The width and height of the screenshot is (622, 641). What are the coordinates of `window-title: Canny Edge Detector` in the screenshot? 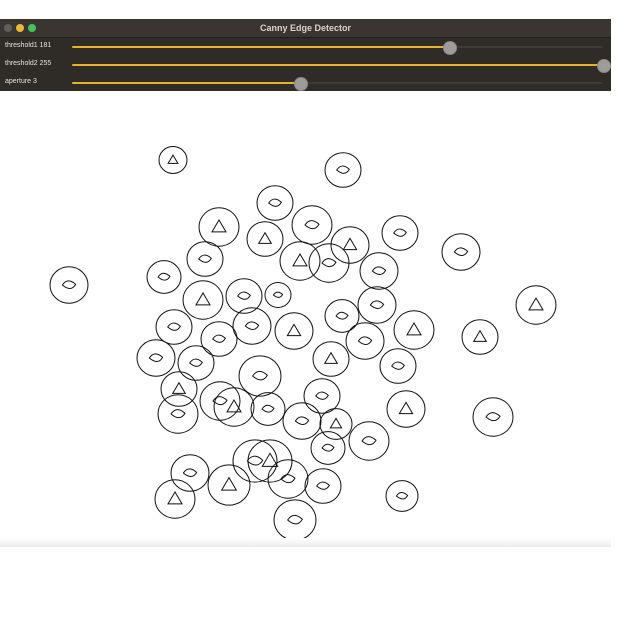 It's located at (305, 28).